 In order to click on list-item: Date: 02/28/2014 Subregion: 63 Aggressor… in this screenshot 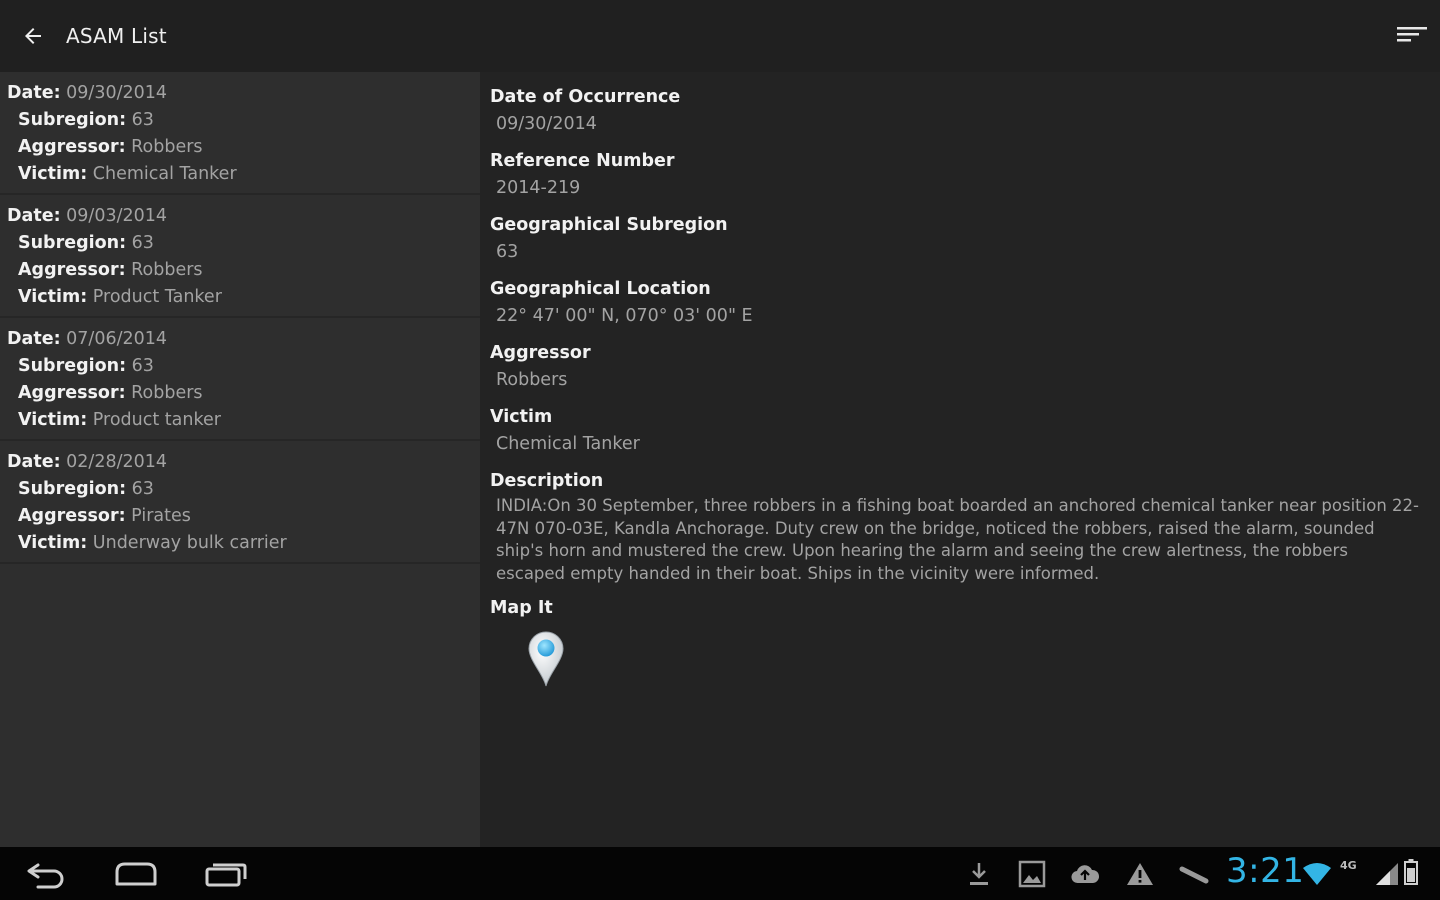, I will do `click(240, 502)`.